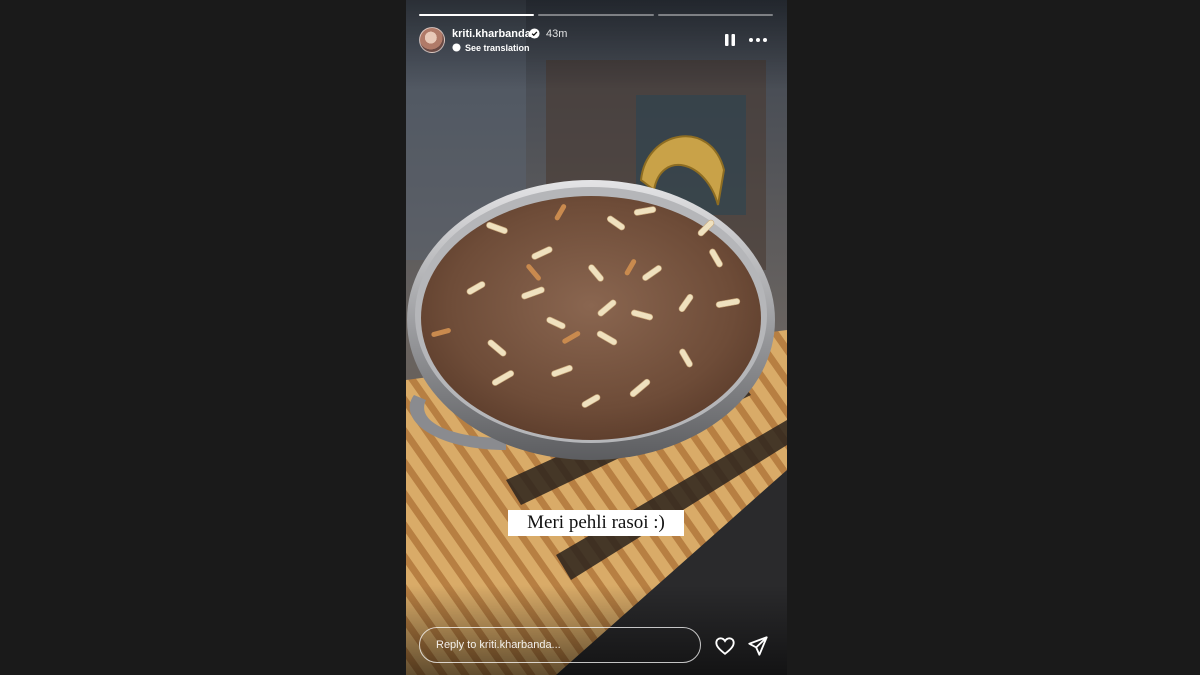  I want to click on more-options-icon, so click(758, 40).